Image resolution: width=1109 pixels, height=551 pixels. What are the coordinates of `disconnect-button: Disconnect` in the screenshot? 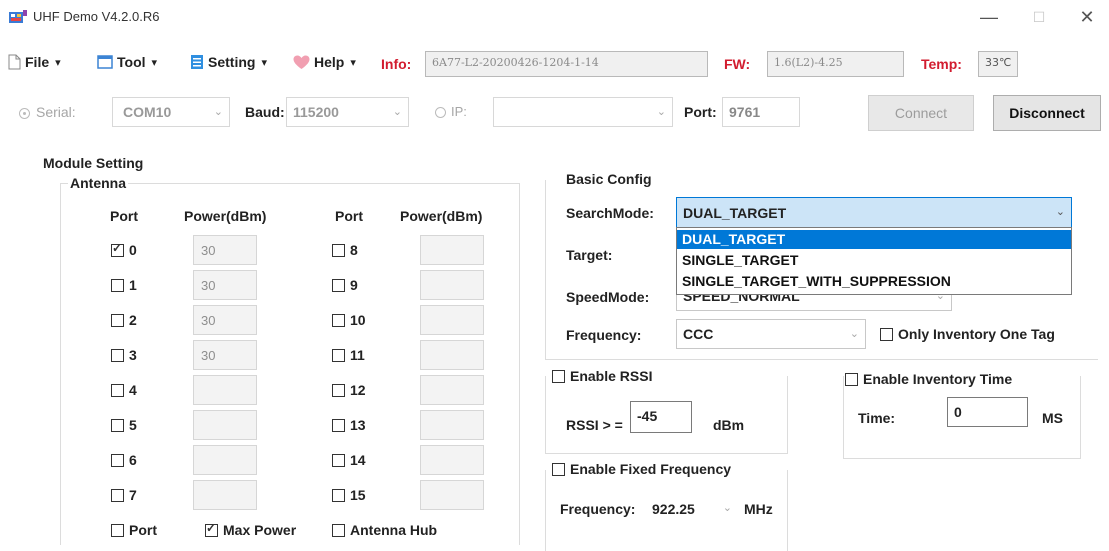 It's located at (1047, 113).